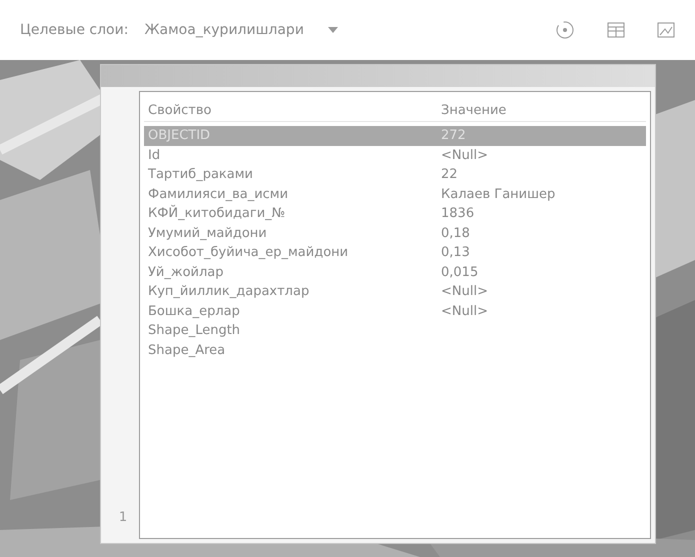  Describe the element at coordinates (186, 273) in the screenshot. I see `property-cell-text: Уй_жойлар` at that location.